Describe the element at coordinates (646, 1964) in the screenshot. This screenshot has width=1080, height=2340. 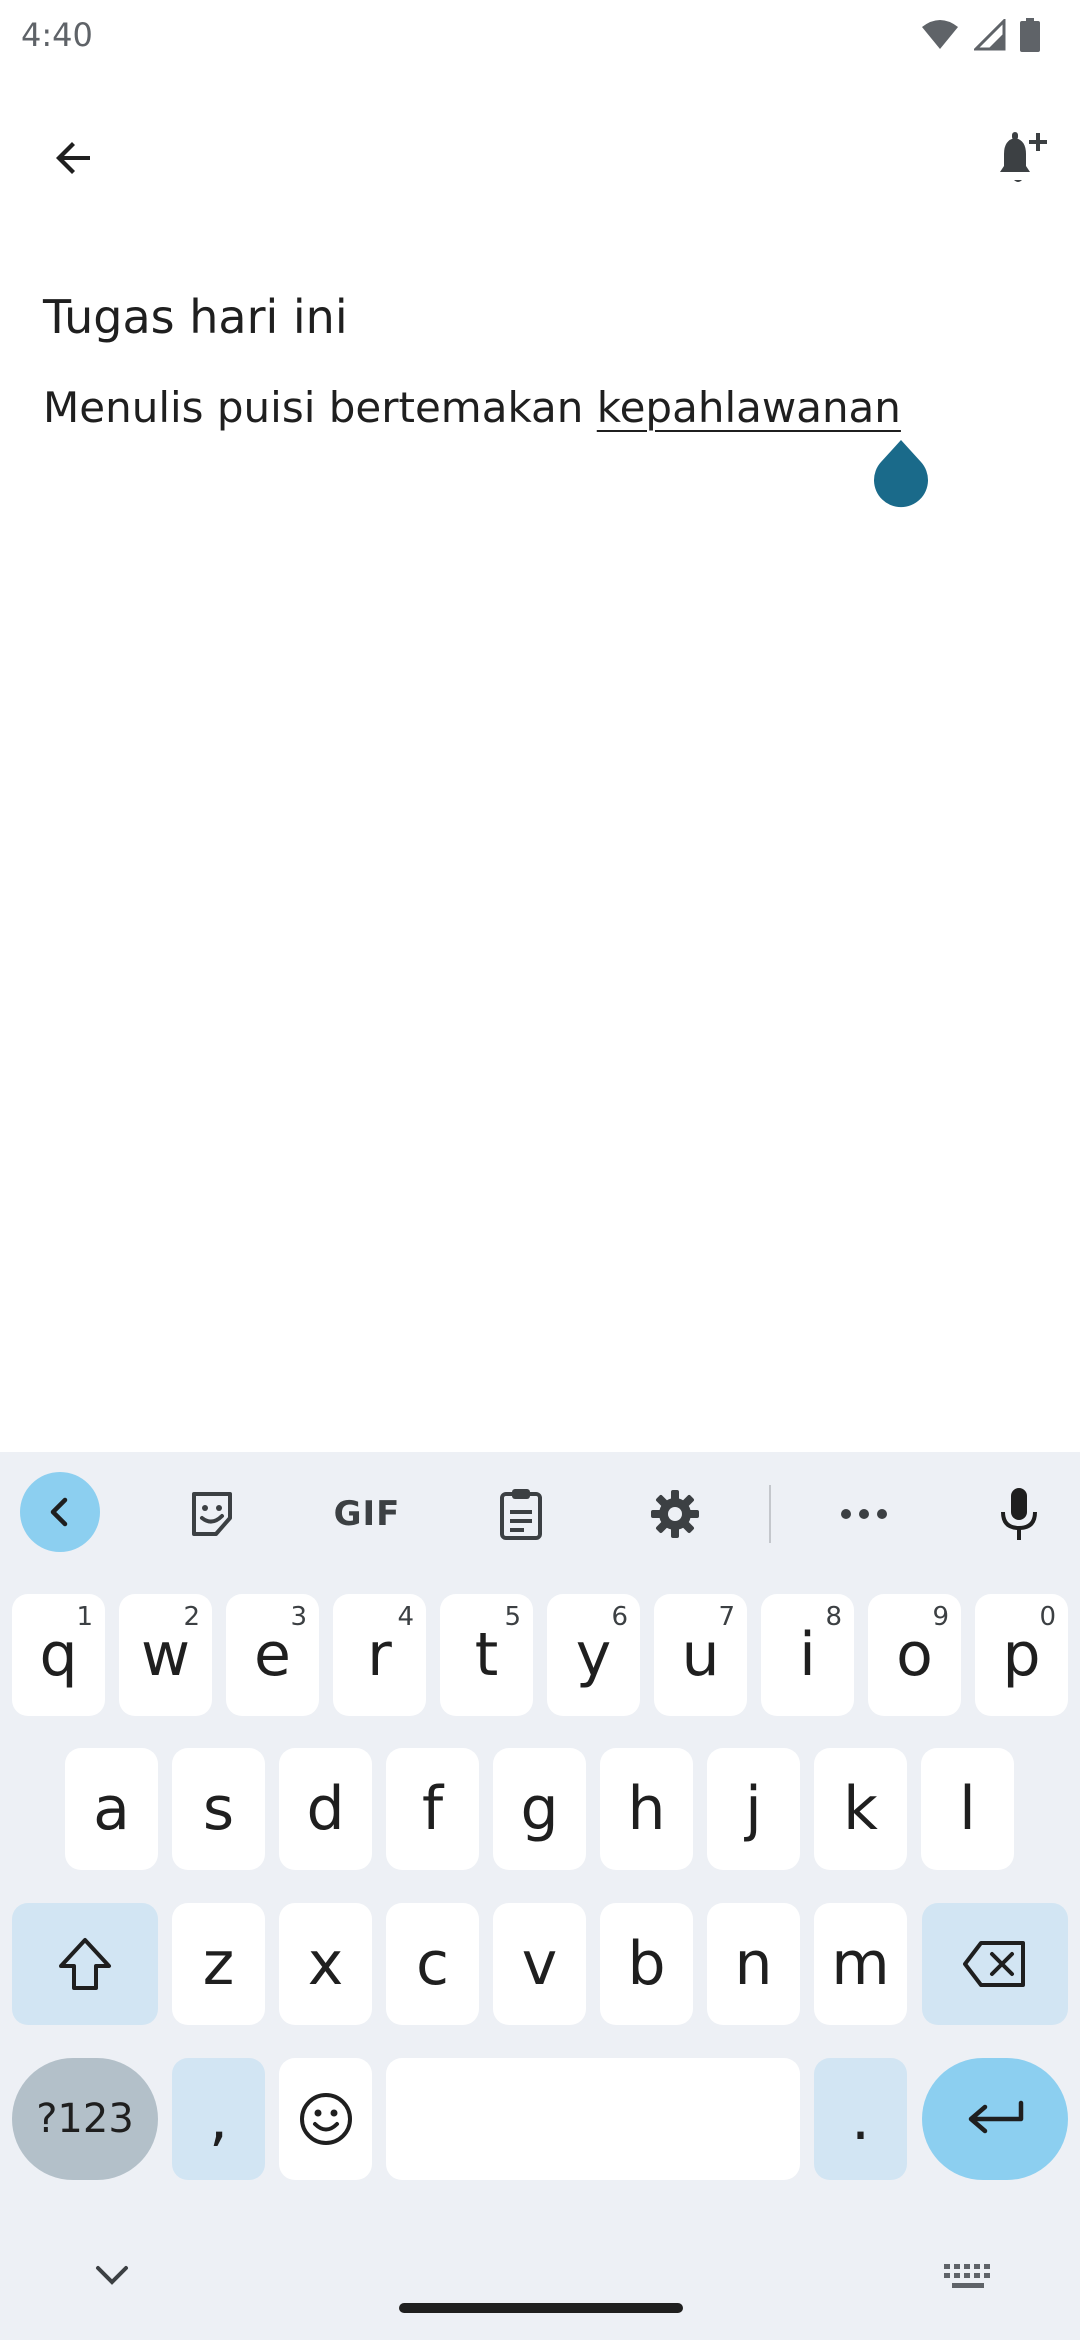
I see `key-b: b` at that location.